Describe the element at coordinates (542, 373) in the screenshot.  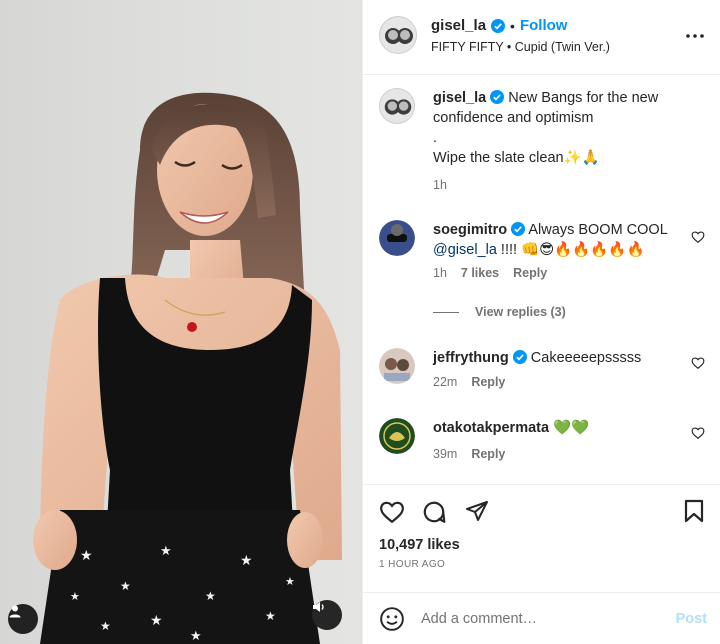
I see `comment-item: jeffrythung Cakeeeeepsssss 22m Reply` at that location.